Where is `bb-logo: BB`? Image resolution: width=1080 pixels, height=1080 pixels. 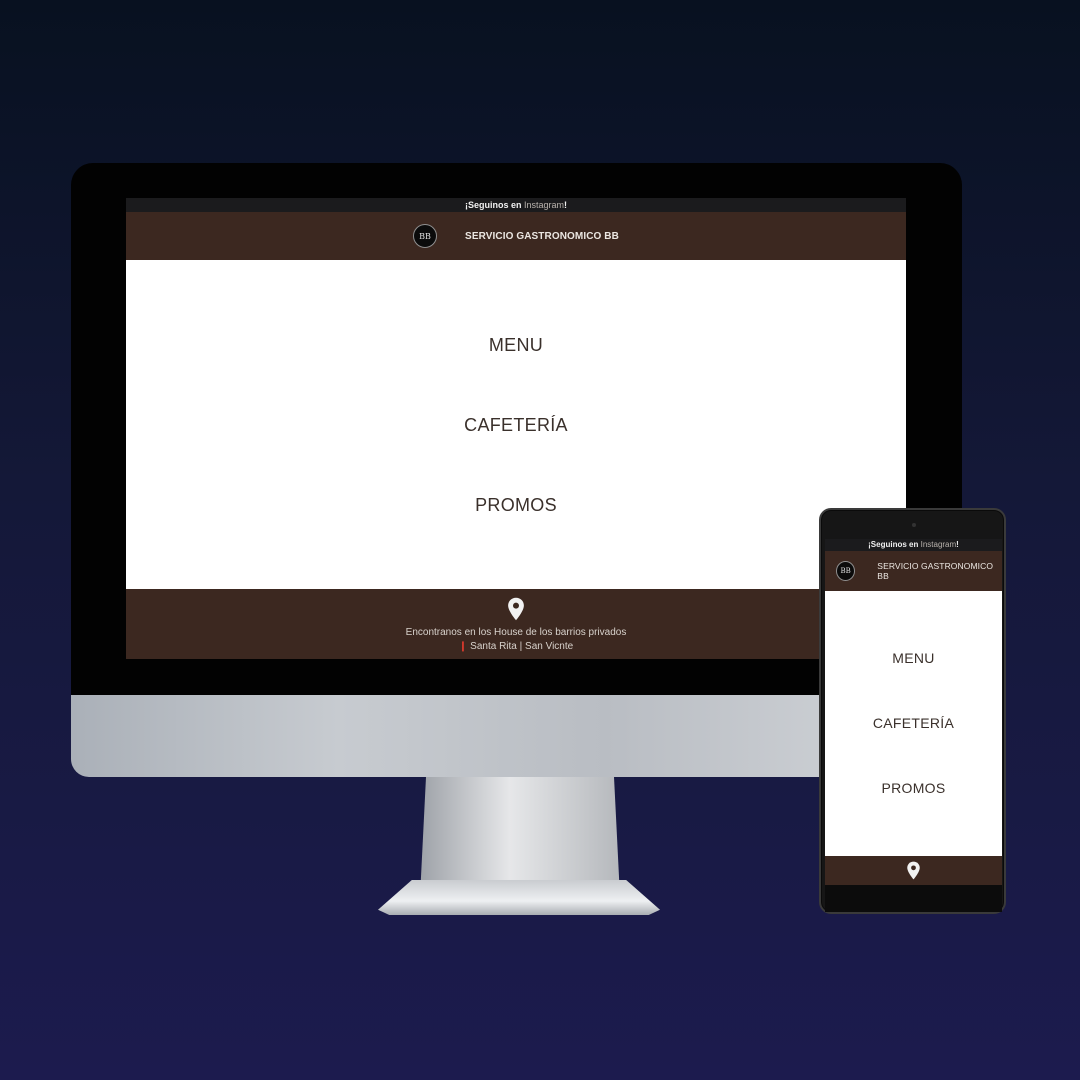
bb-logo: BB is located at coordinates (425, 236).